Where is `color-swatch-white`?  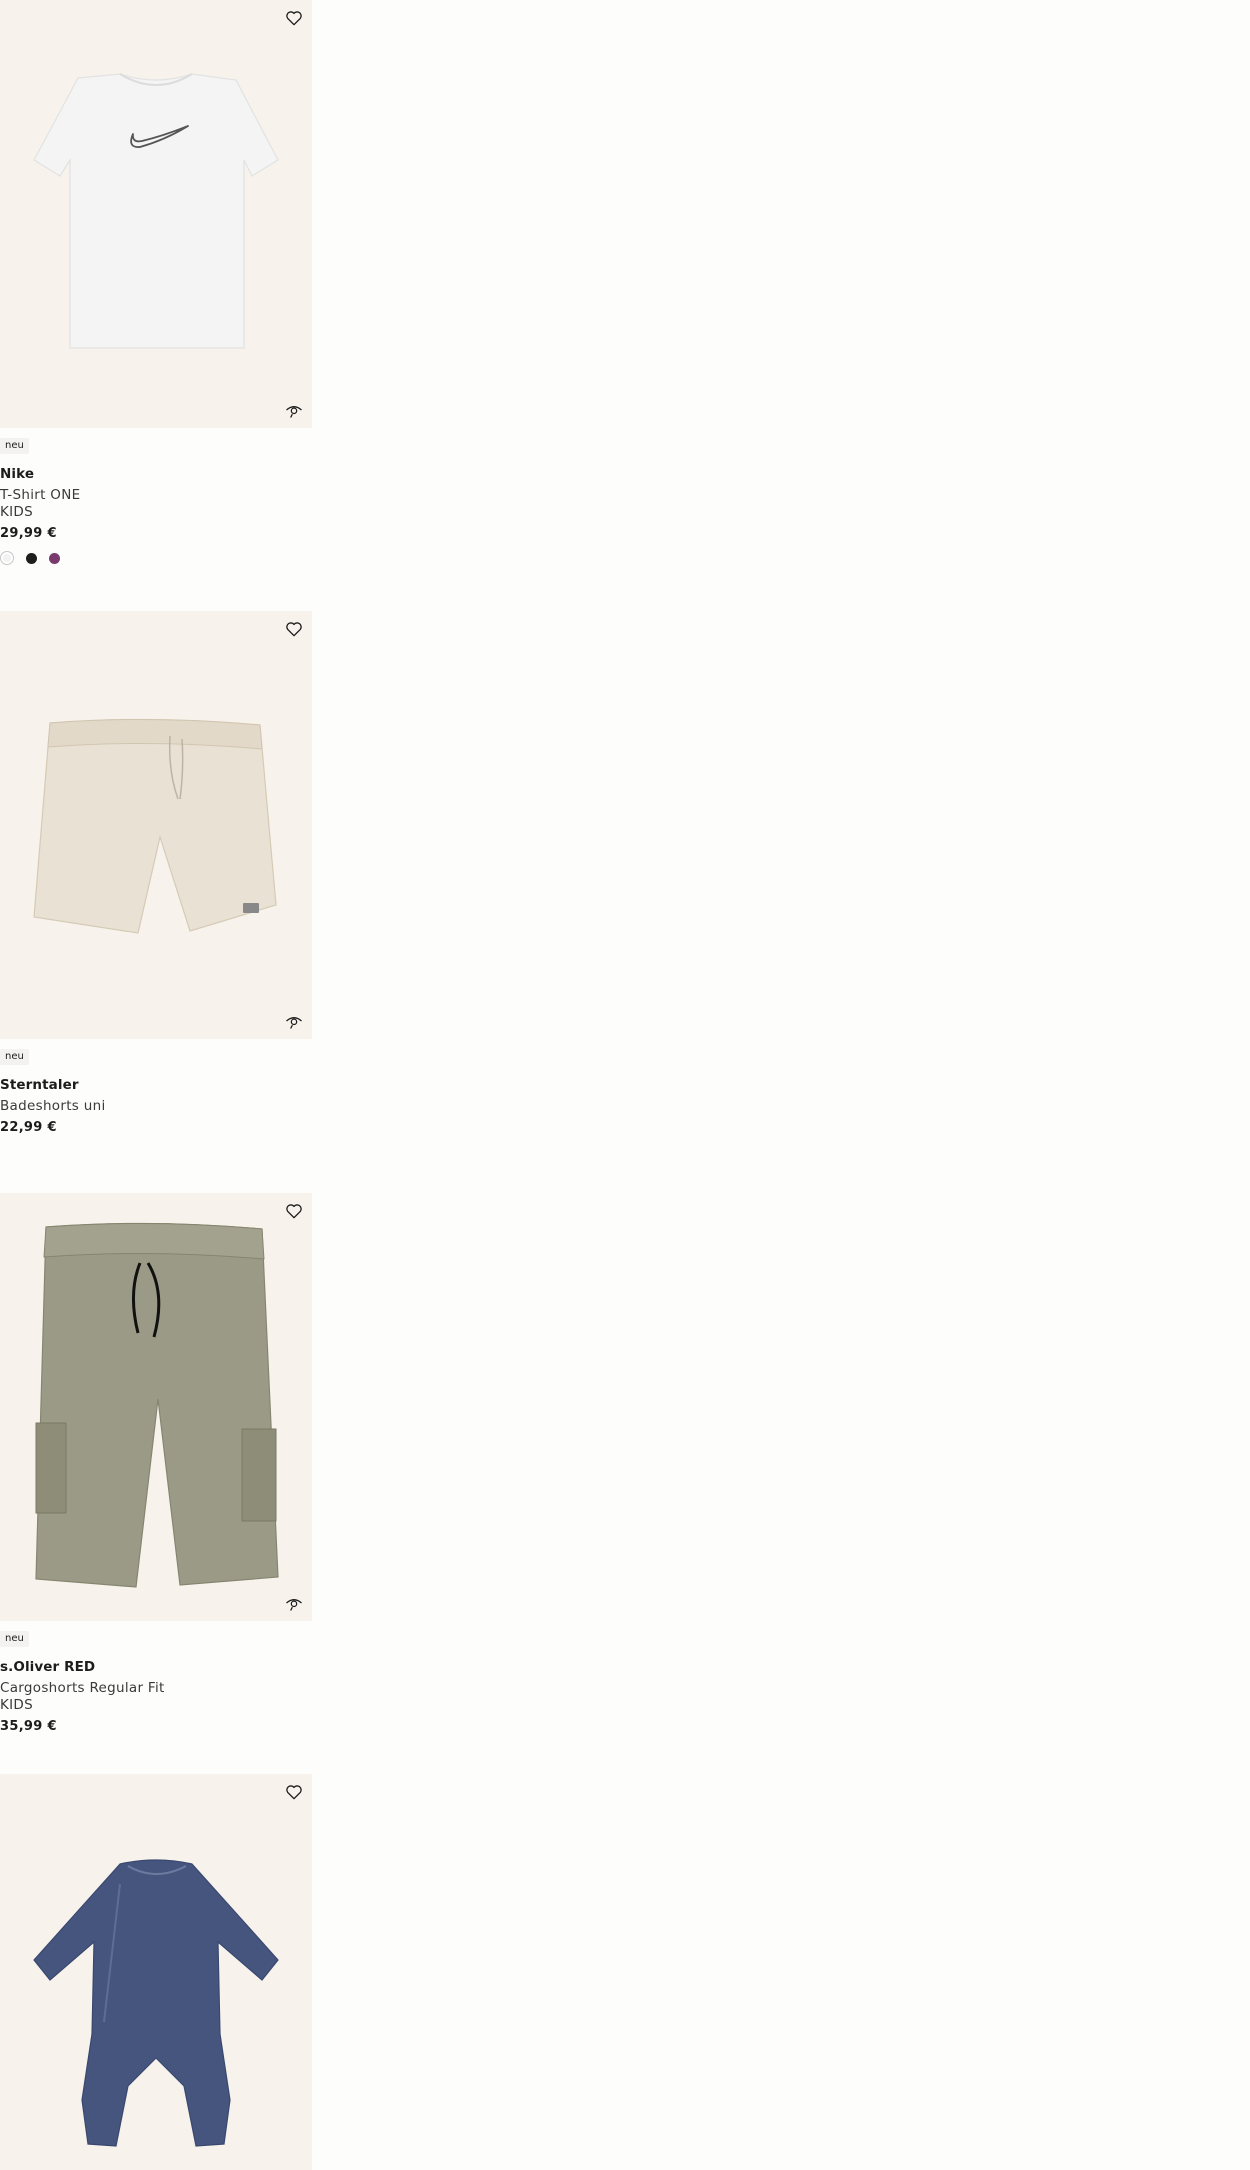
color-swatch-white is located at coordinates (7, 558).